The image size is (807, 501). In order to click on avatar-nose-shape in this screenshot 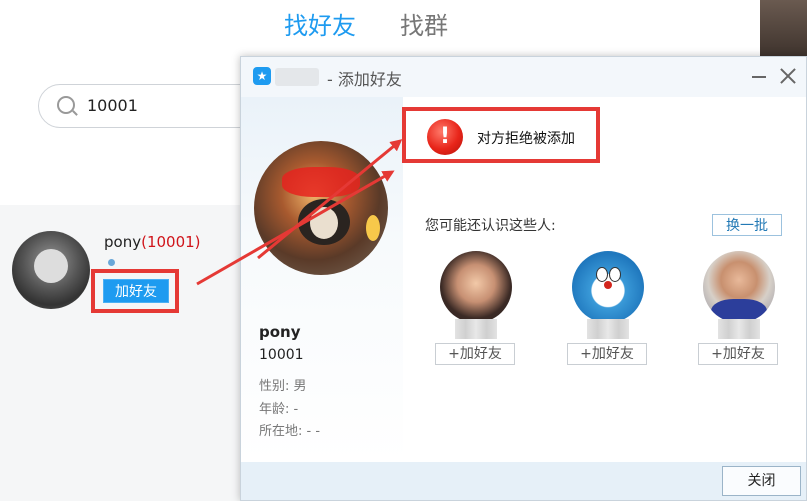, I will do `click(608, 285)`.